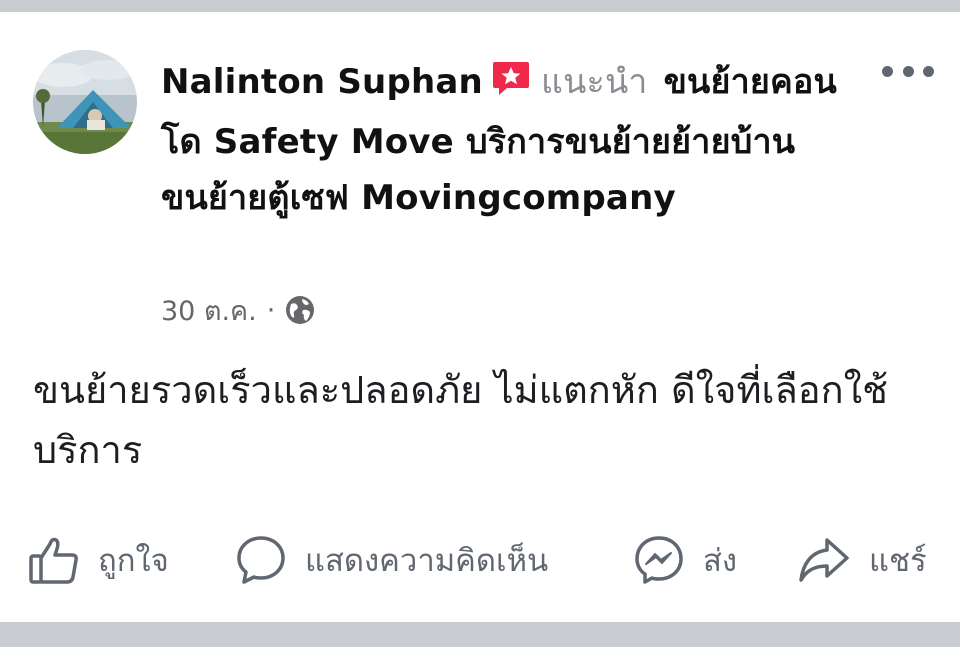  What do you see at coordinates (480, 634) in the screenshot?
I see `bottom-divider-band` at bounding box center [480, 634].